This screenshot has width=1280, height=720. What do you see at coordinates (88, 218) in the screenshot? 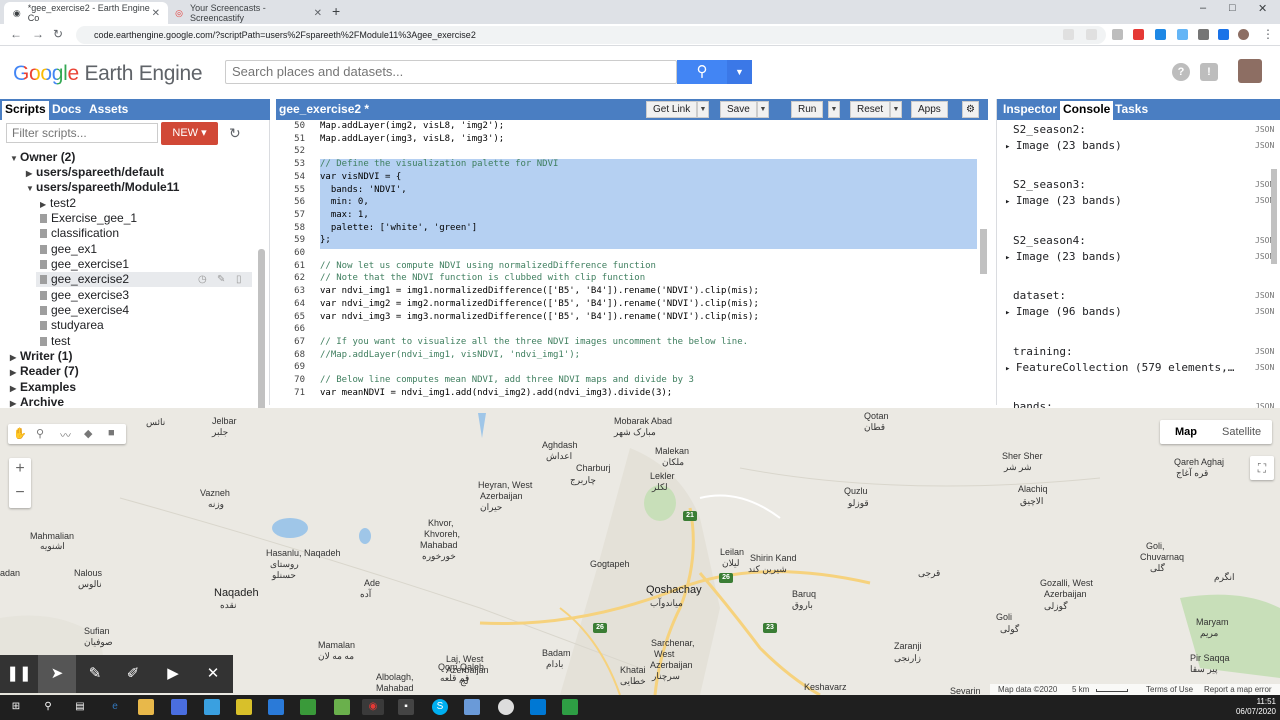
I see `script-item: Exercise_gee_1` at bounding box center [88, 218].